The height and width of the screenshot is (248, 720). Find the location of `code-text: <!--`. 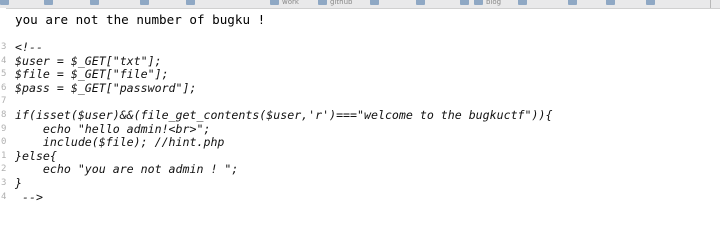

code-text: <!-- is located at coordinates (29, 47).